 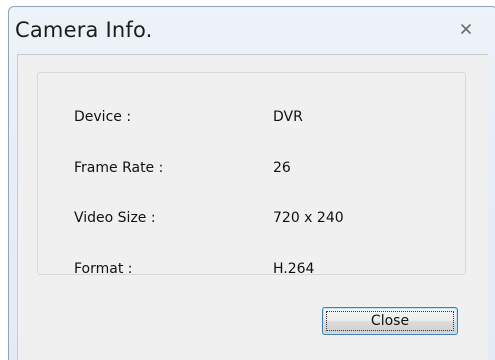 I want to click on frame-rate-label: Frame Rate :, so click(x=119, y=168).